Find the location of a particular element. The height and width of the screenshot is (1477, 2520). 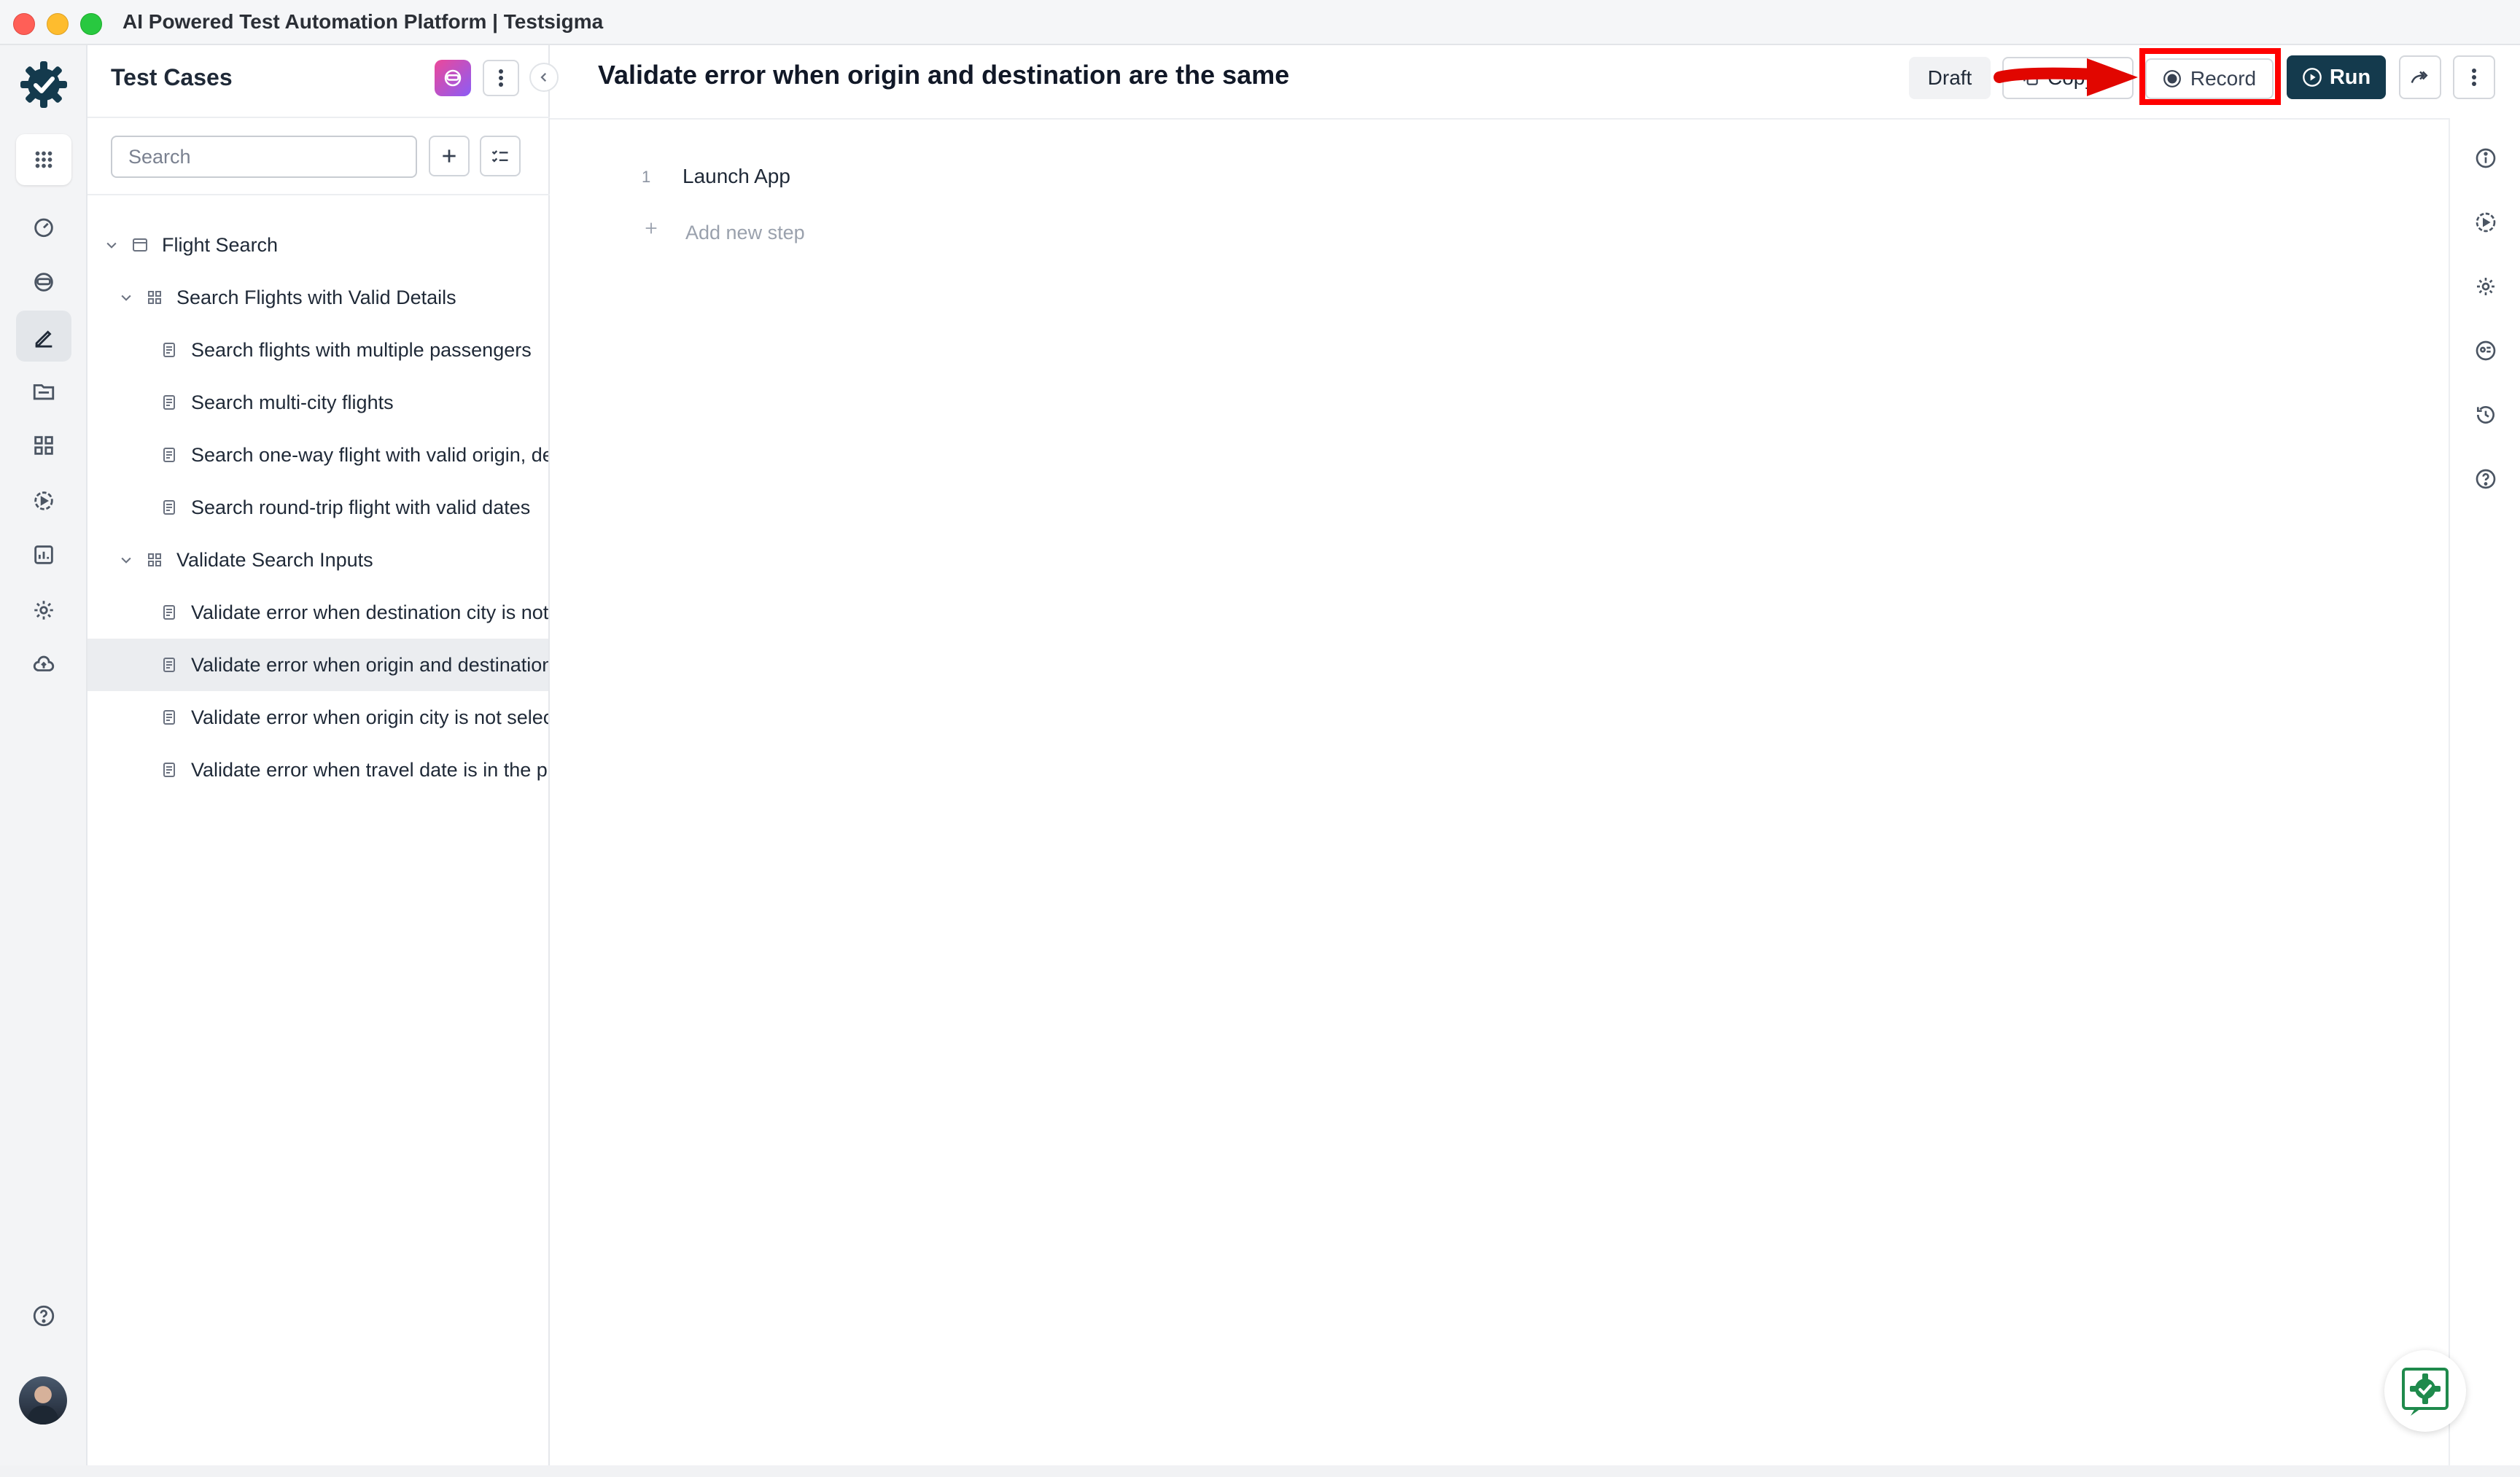

tree-node-label: Search multi-city flights is located at coordinates (292, 402).